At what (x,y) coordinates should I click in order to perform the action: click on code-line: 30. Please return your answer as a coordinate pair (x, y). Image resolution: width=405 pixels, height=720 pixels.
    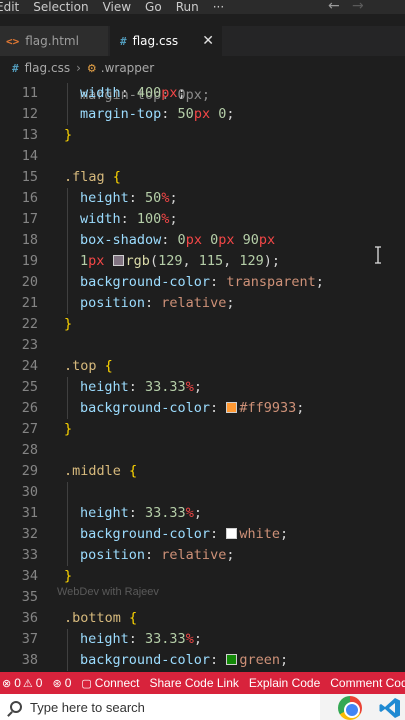
    Looking at the image, I should click on (202, 492).